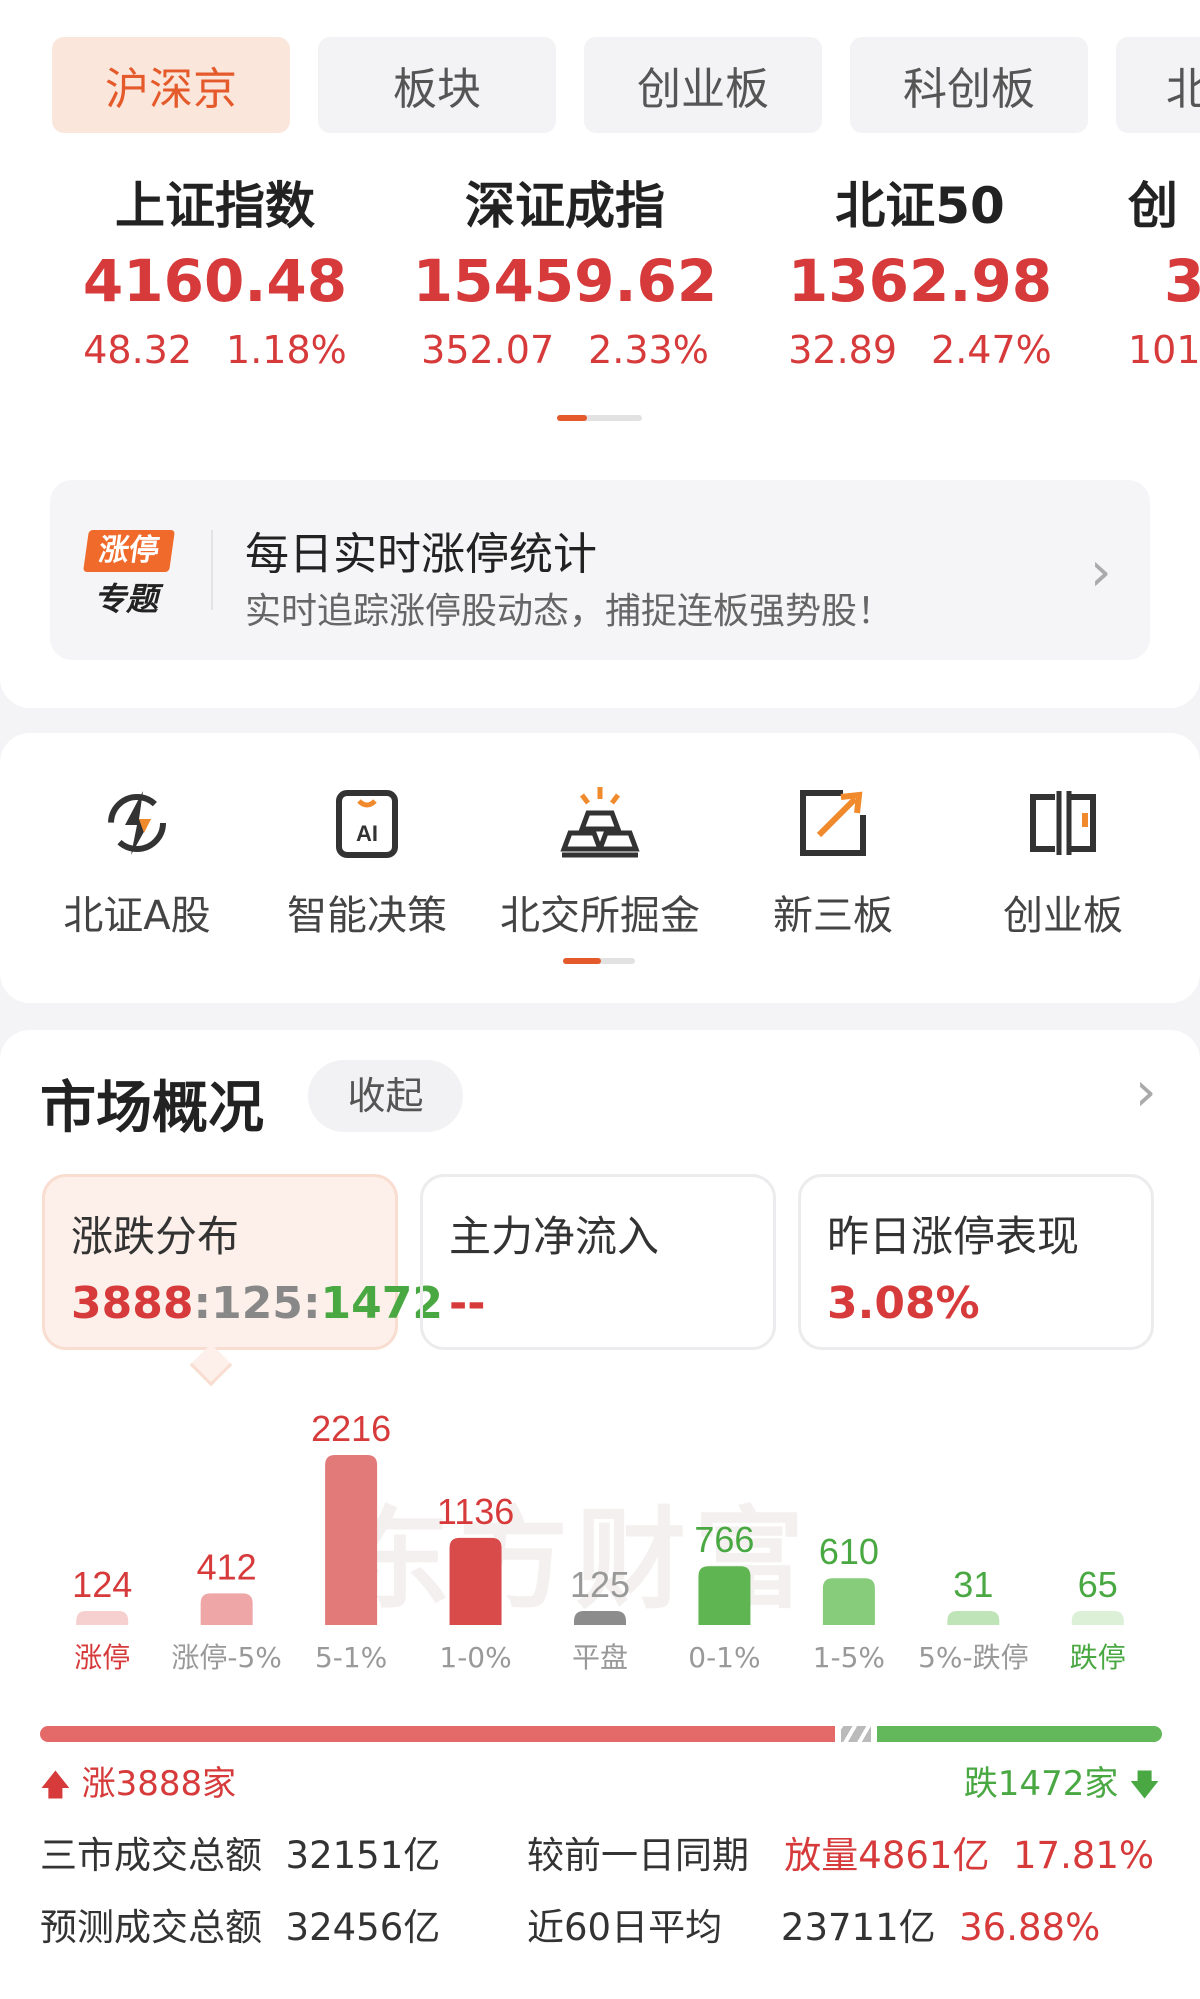 This screenshot has width=1200, height=1999. Describe the element at coordinates (973, 1584) in the screenshot. I see `bar-value-label: 31` at that location.